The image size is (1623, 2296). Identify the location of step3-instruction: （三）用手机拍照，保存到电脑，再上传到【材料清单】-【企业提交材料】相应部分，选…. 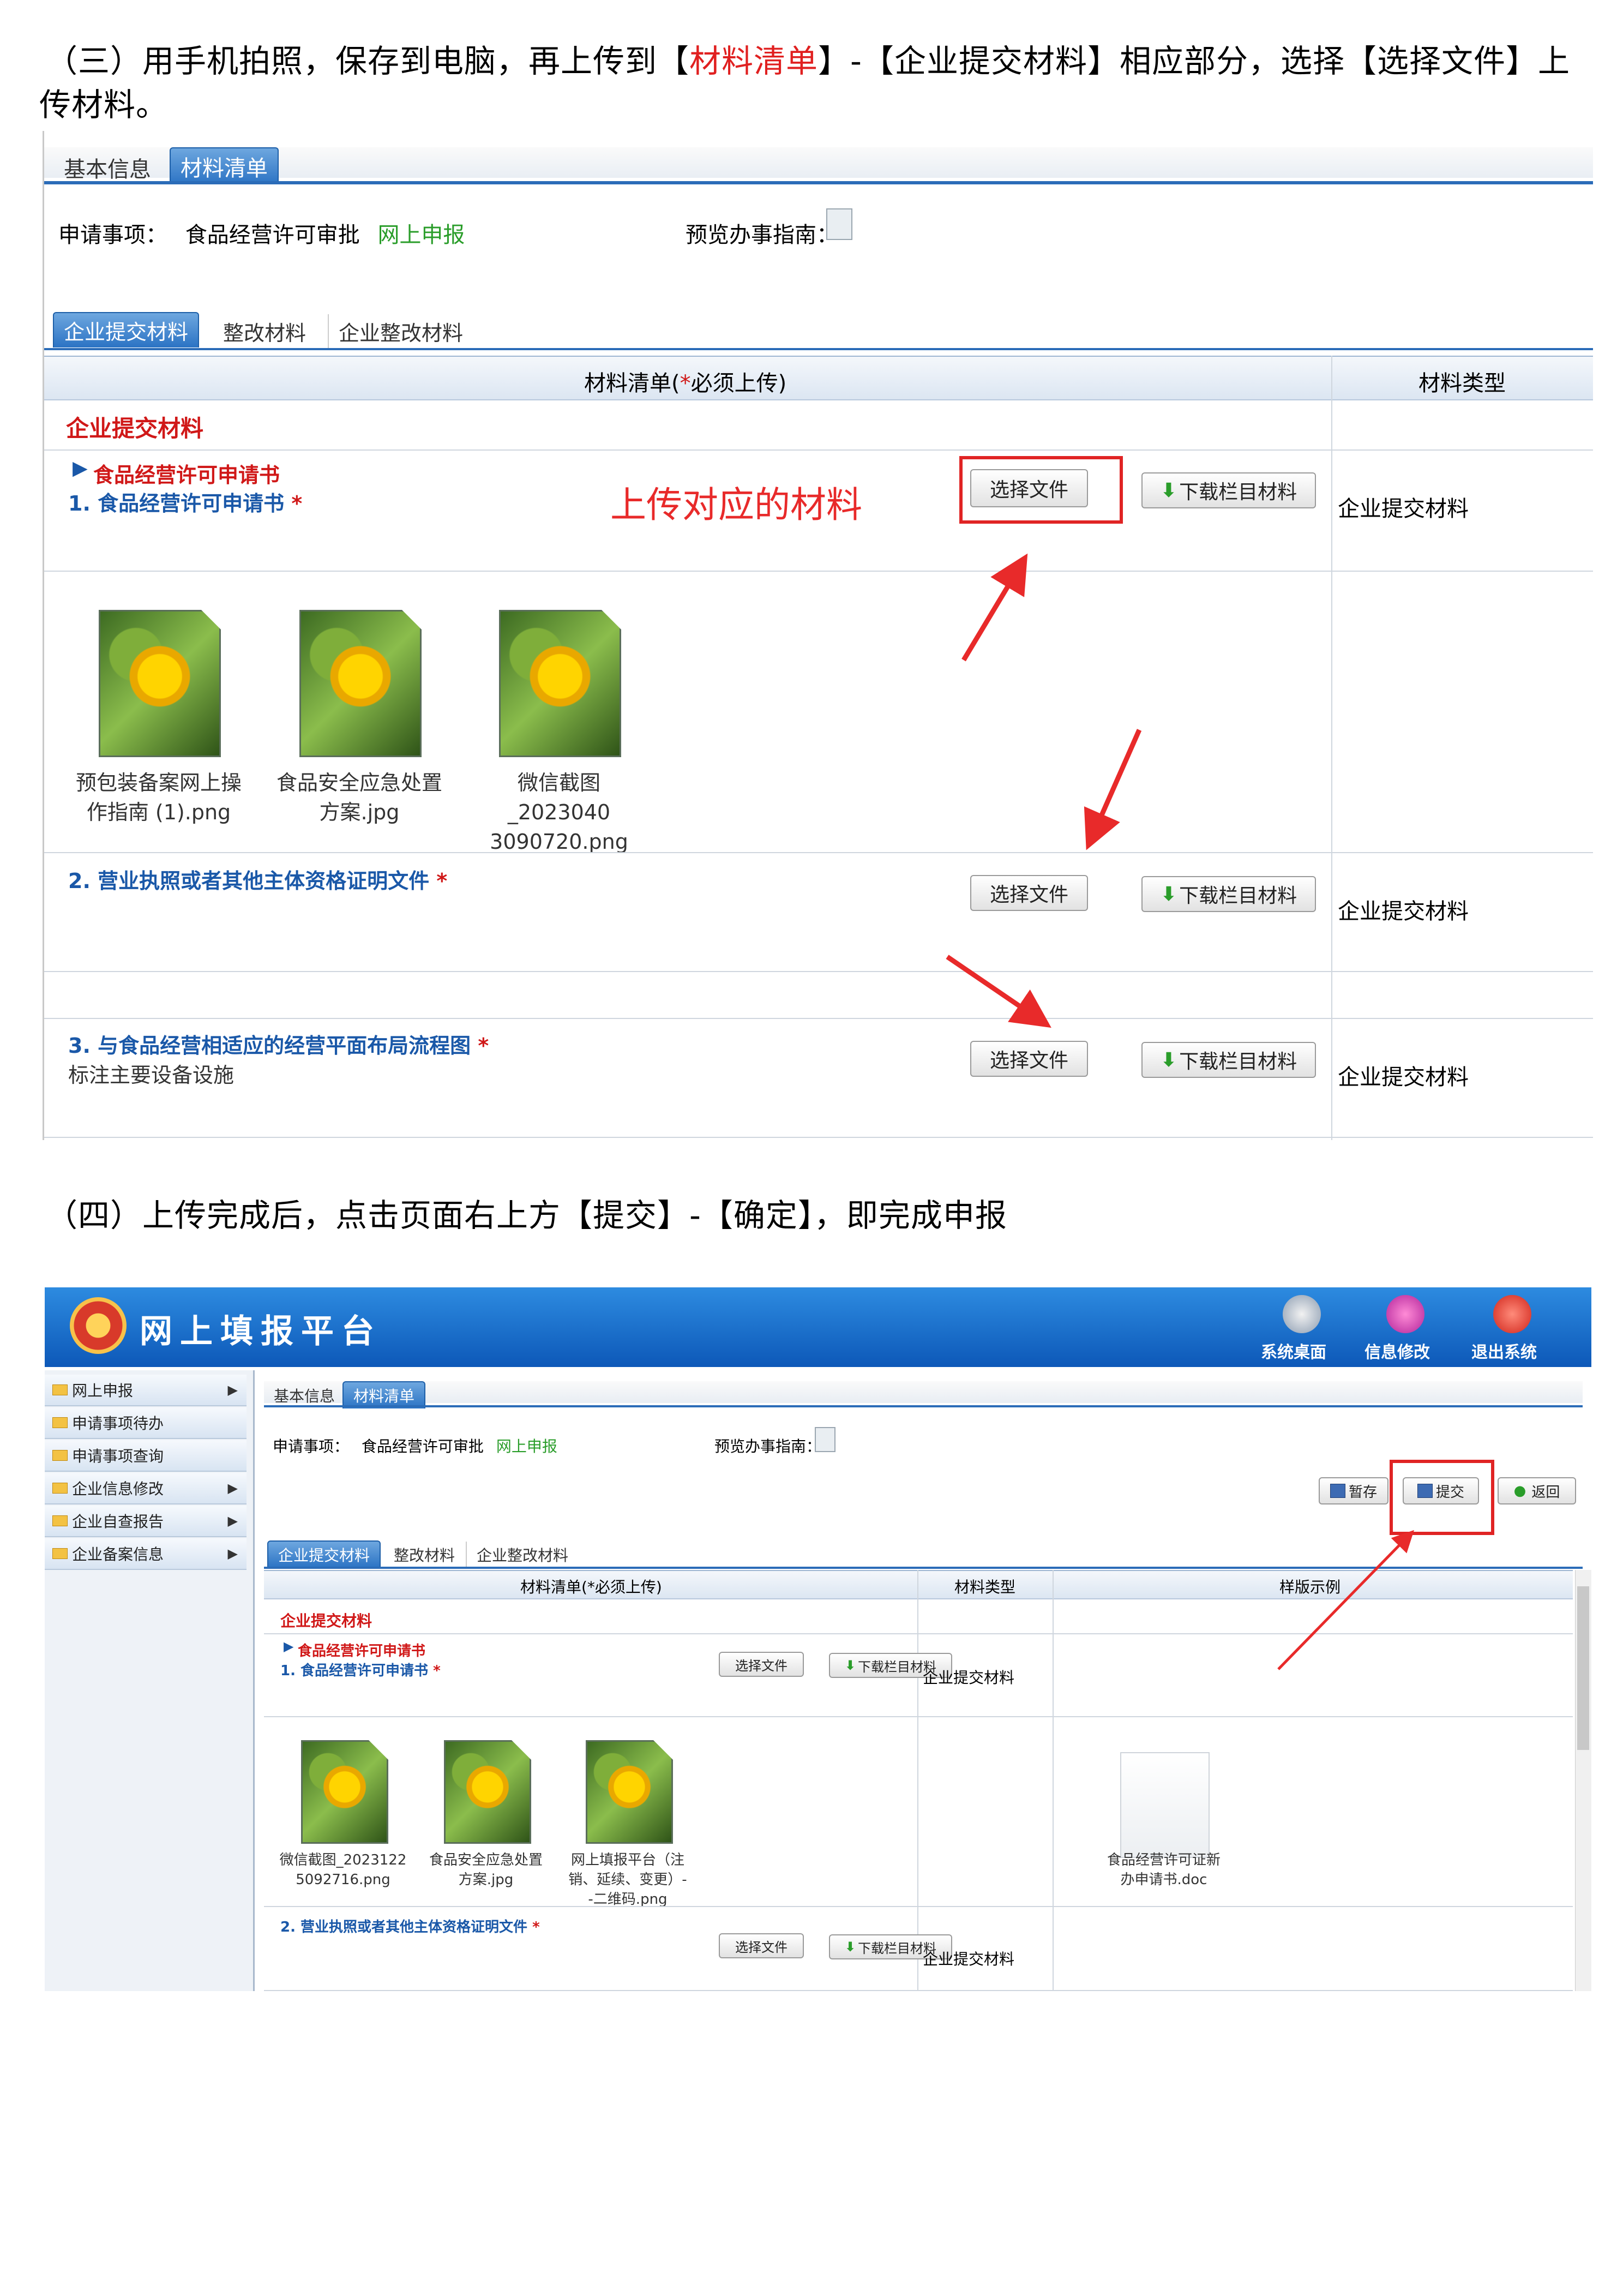
(826, 61).